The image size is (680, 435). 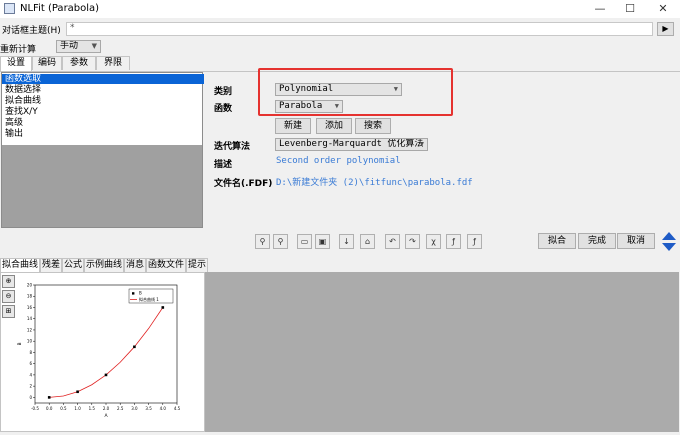 I want to click on undo-icon: ↶, so click(x=392, y=241).